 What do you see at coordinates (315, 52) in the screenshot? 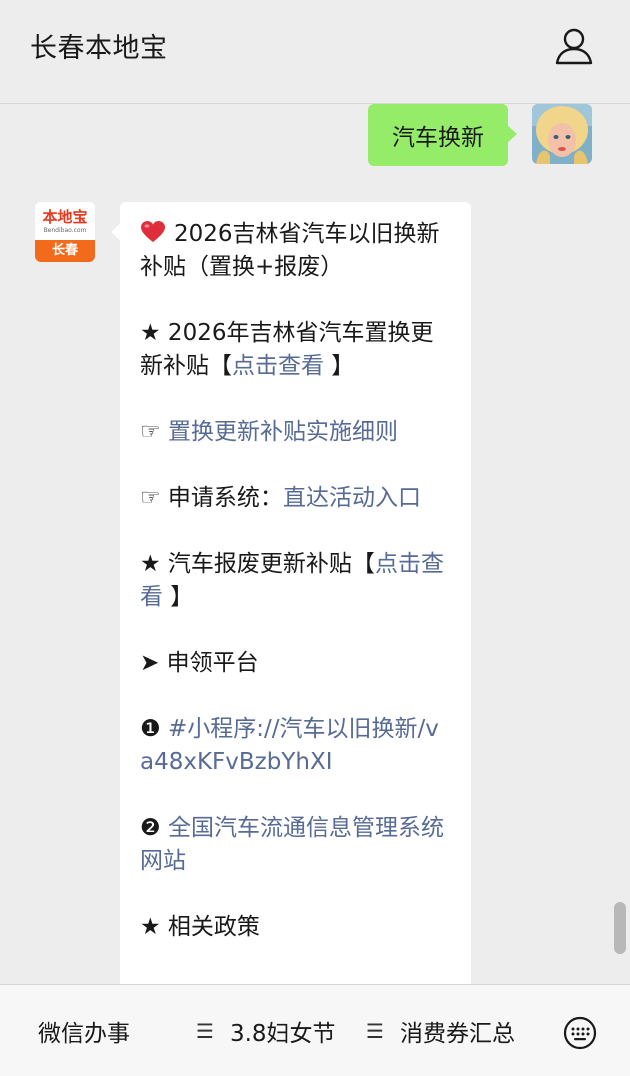
I see `header-bar: 长春本地宝` at bounding box center [315, 52].